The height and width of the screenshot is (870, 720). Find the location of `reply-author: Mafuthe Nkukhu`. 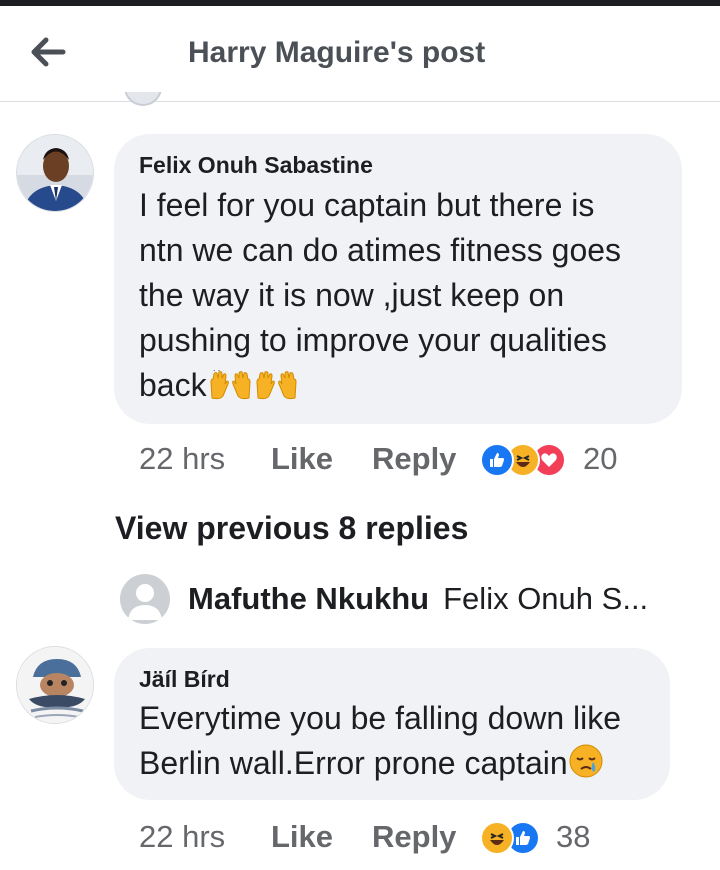

reply-author: Mafuthe Nkukhu is located at coordinates (308, 599).